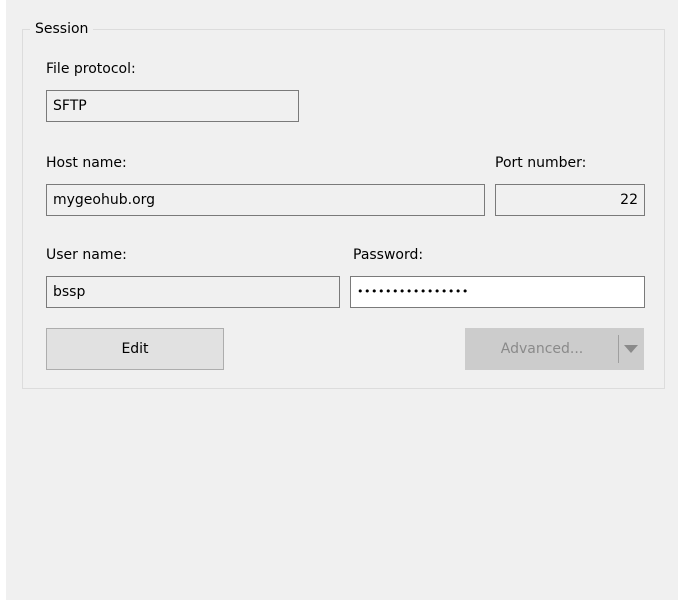 Image resolution: width=678 pixels, height=600 pixels. What do you see at coordinates (86, 255) in the screenshot?
I see `user-name-label: User name:` at bounding box center [86, 255].